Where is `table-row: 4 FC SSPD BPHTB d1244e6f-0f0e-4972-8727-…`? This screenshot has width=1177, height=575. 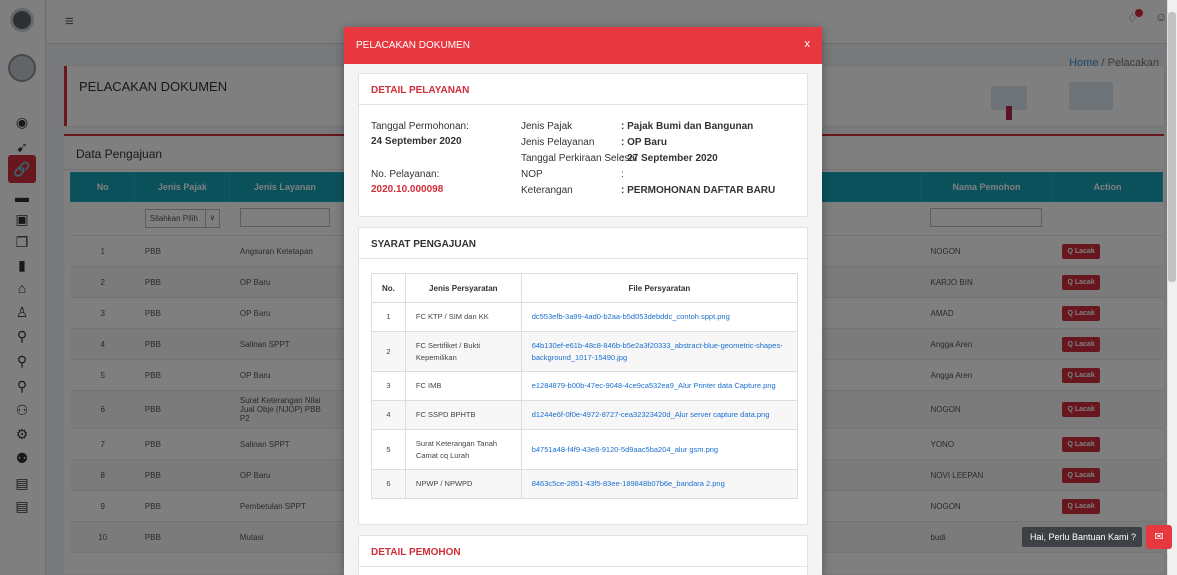 table-row: 4 FC SSPD BPHTB d1244e6f-0f0e-4972-8727-… is located at coordinates (585, 415).